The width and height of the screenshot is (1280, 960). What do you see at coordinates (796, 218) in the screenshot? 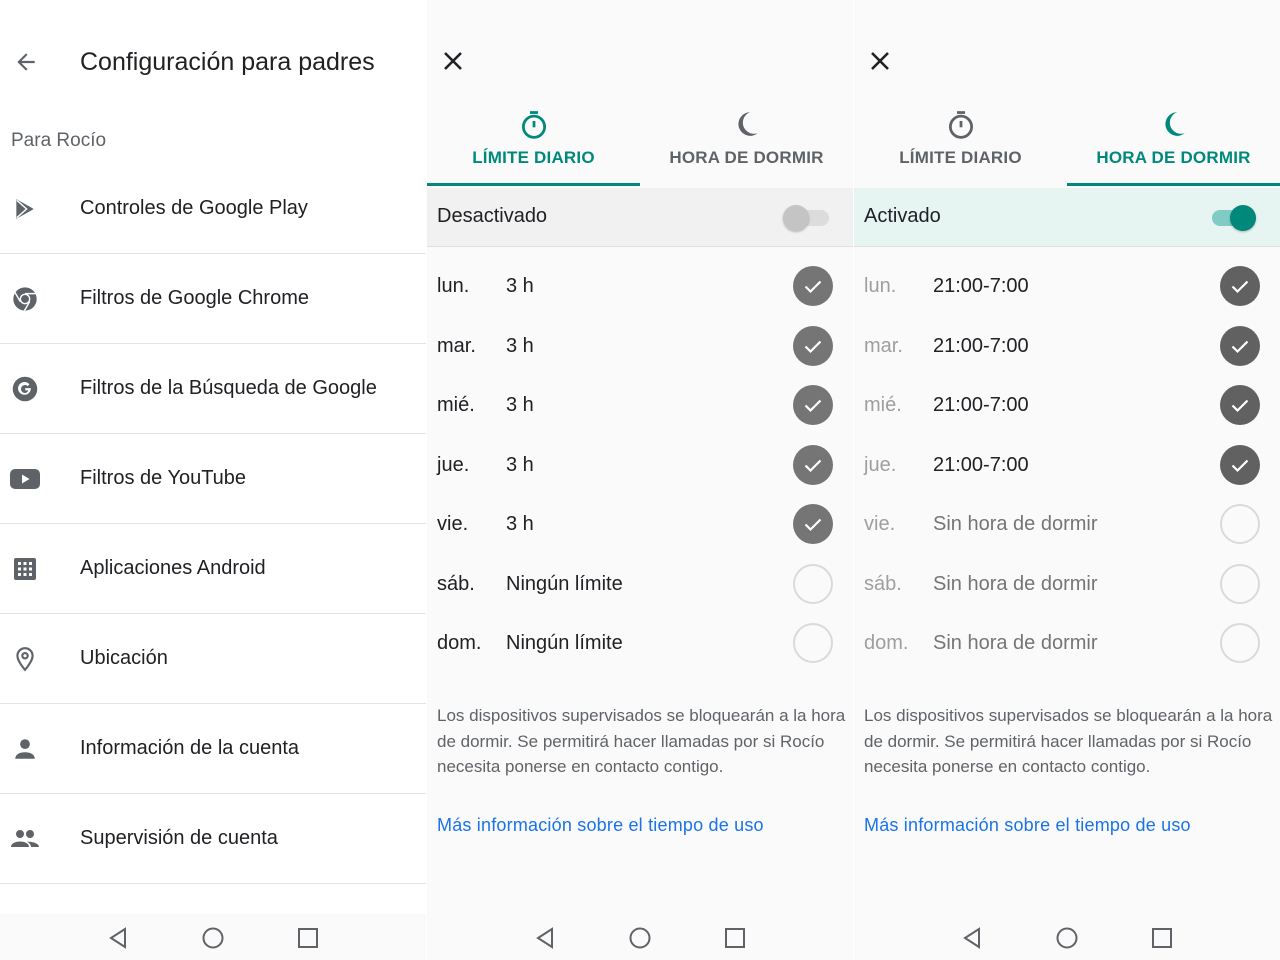
I see `switch-thumb` at bounding box center [796, 218].